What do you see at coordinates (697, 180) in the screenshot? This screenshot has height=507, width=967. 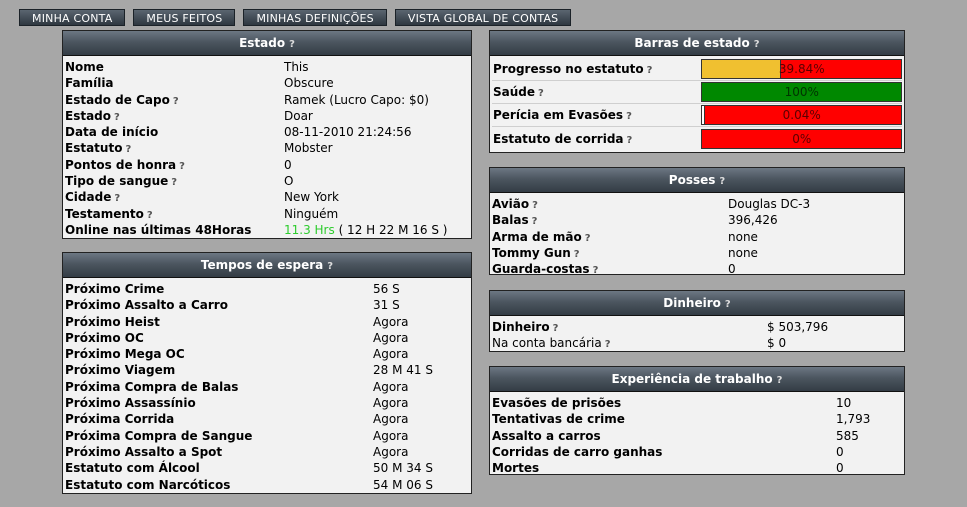 I see `posses-panel-header: Posses?` at bounding box center [697, 180].